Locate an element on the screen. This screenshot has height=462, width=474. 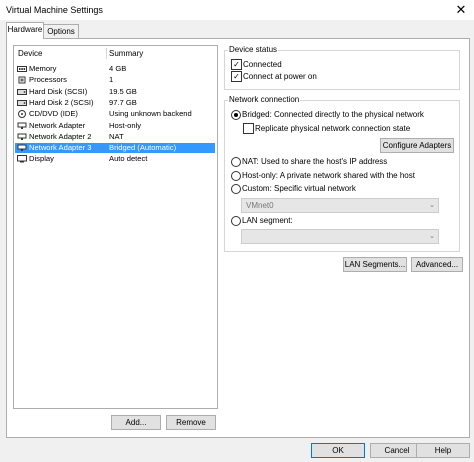
processor-icon is located at coordinates (22, 80).